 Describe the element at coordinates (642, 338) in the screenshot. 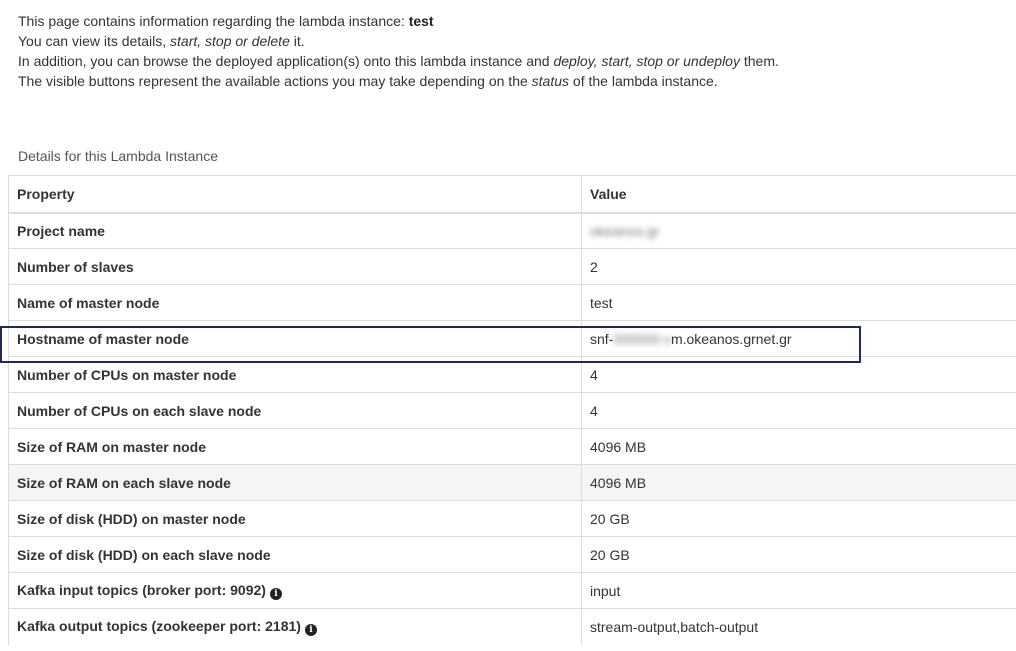

I see `redacted-hostname-part: 000000.v` at that location.